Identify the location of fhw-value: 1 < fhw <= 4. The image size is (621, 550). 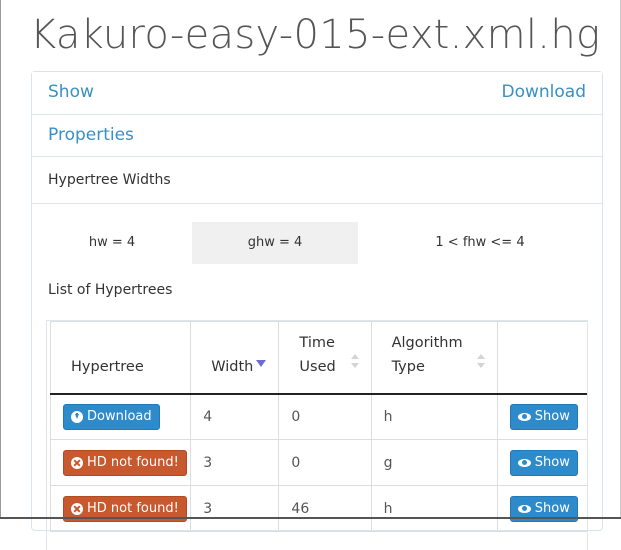
(480, 242).